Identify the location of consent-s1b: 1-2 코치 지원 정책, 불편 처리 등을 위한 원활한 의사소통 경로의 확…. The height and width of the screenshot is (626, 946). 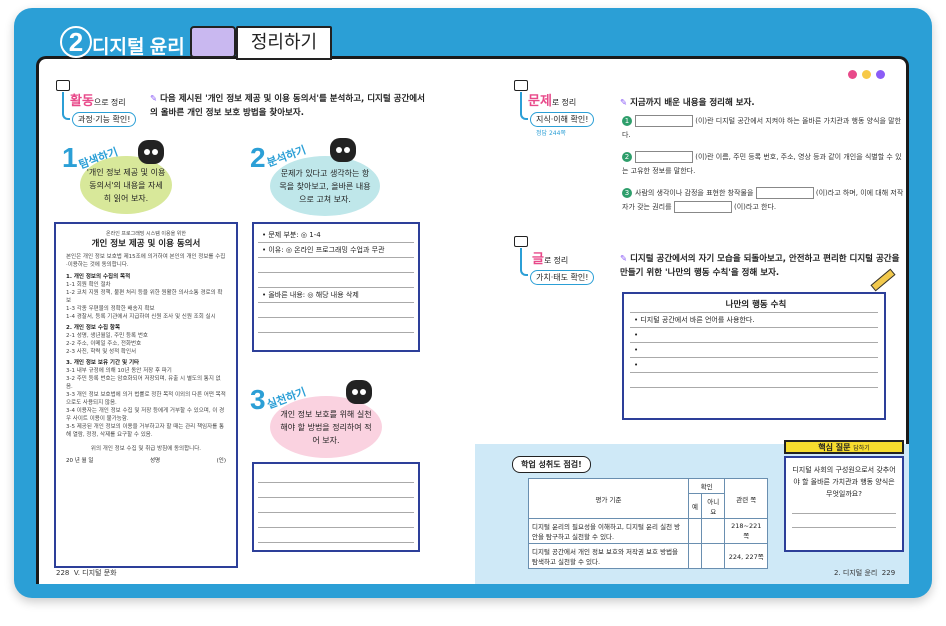
(144, 297).